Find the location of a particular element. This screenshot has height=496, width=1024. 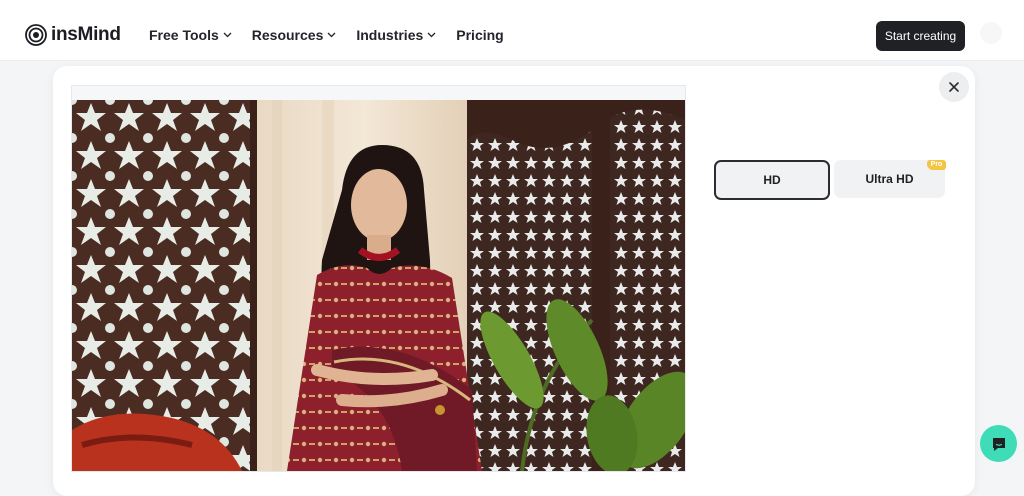

nav-free-tools: Free Tools is located at coordinates (190, 35).